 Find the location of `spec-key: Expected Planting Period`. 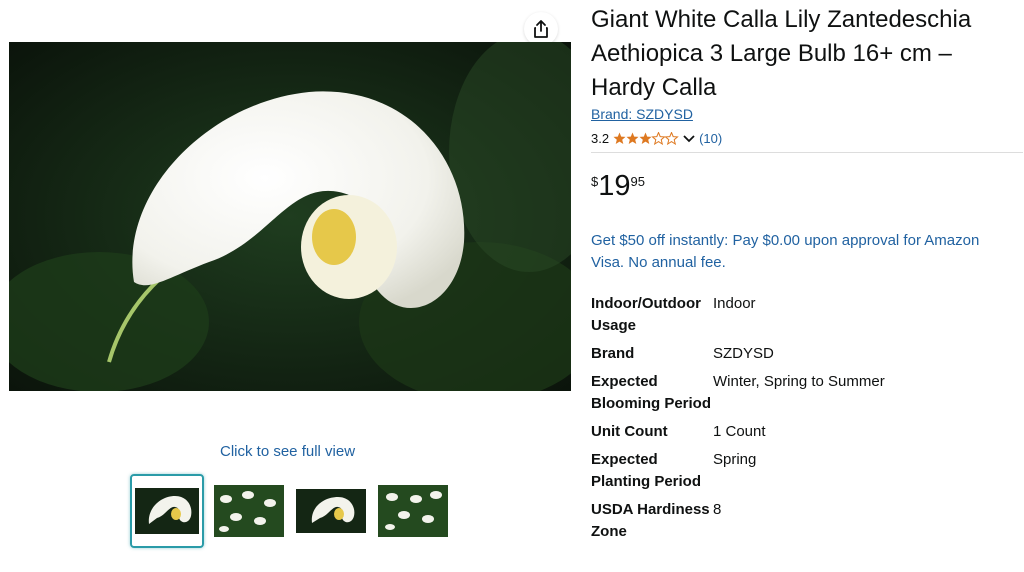

spec-key: Expected Planting Period is located at coordinates (646, 470).